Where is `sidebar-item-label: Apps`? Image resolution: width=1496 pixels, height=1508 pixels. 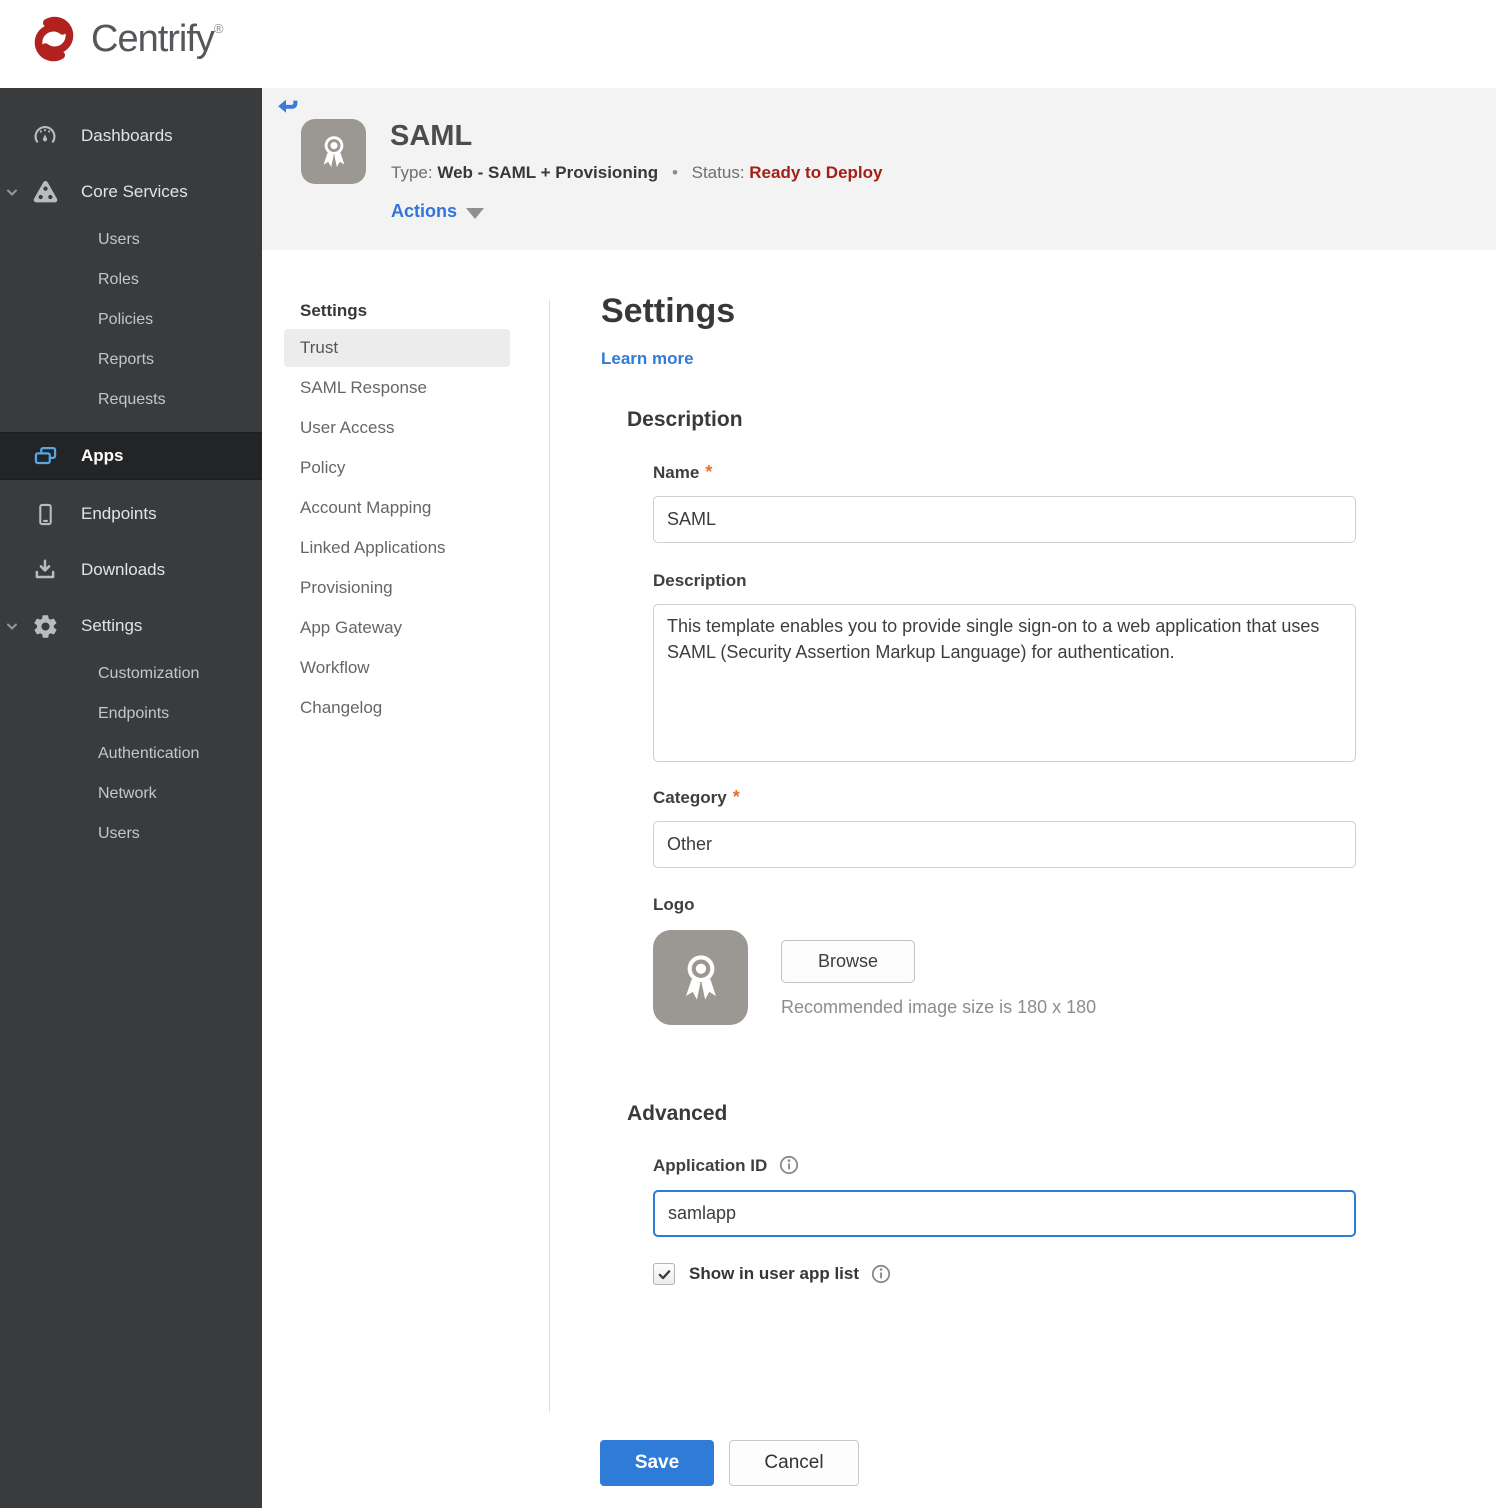 sidebar-item-label: Apps is located at coordinates (102, 455).